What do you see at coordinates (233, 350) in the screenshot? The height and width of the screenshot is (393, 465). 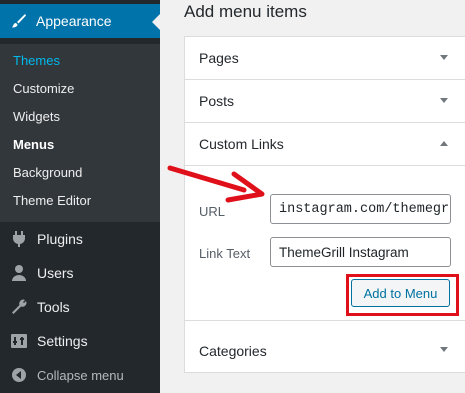 I see `section-label: Categories` at bounding box center [233, 350].